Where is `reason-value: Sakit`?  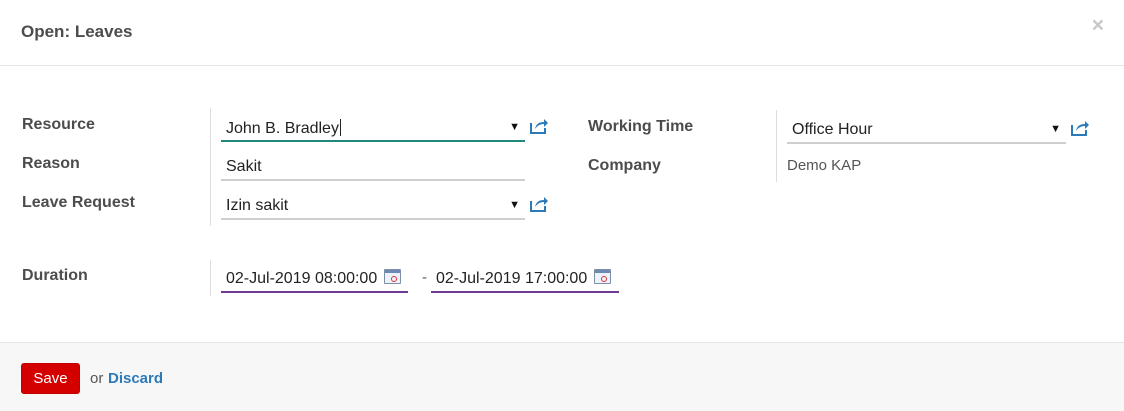
reason-value: Sakit is located at coordinates (244, 166).